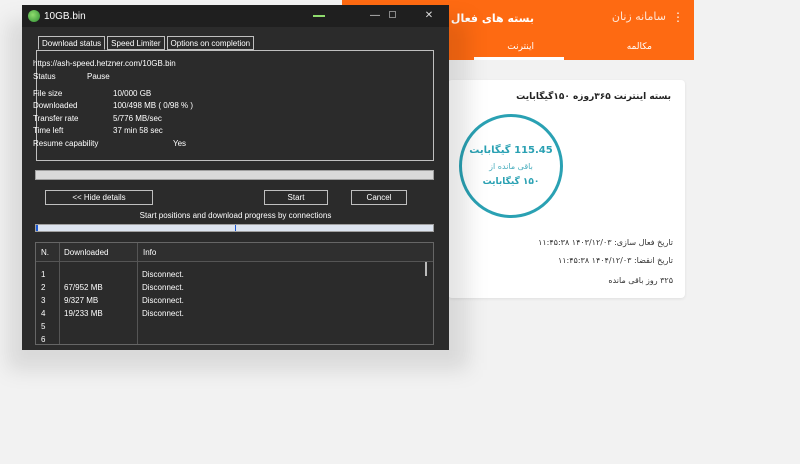 The height and width of the screenshot is (464, 800). I want to click on package-name: بسته اینترنت ۳۶۵روزه ۱۵۰گیگابایت, so click(593, 97).